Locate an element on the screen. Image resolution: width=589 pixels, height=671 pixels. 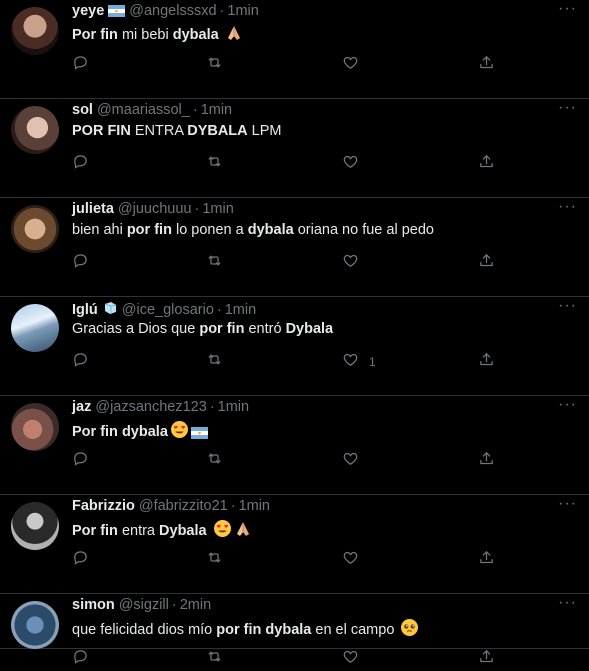
tweet-text-segment: por fin is located at coordinates (222, 329).